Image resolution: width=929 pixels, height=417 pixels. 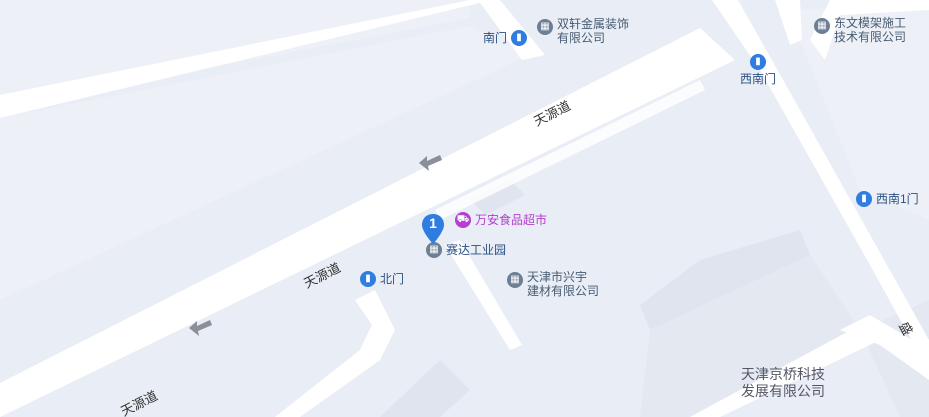 I want to click on poi-label-line-2: 有限公司, so click(x=581, y=38).